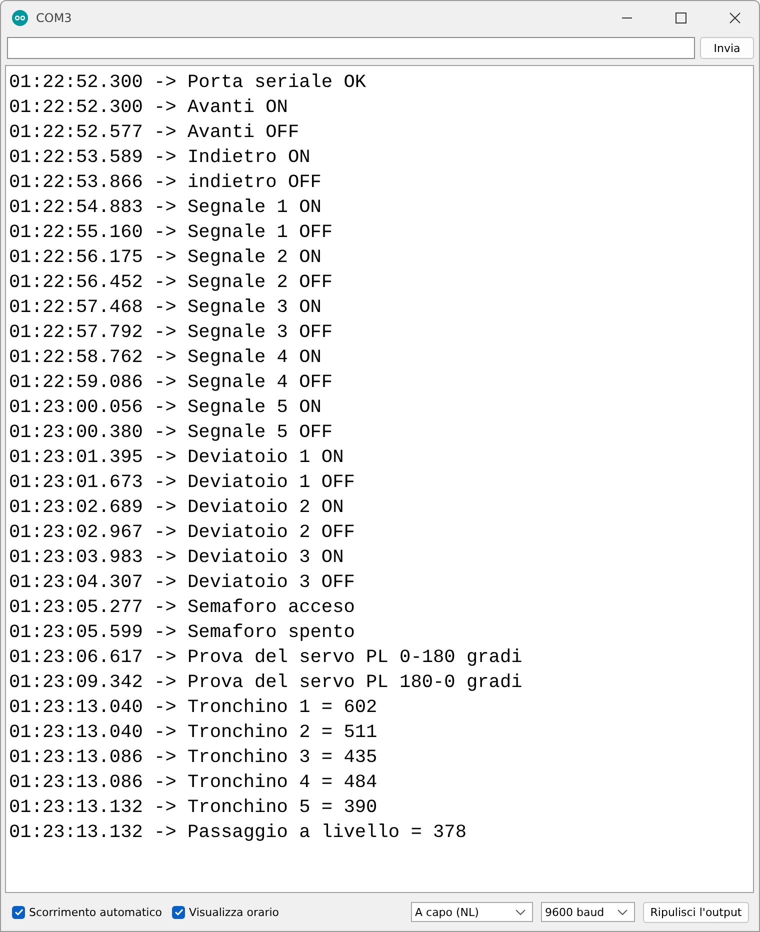 The height and width of the screenshot is (932, 760). What do you see at coordinates (266, 683) in the screenshot?
I see `log-line: 01:23:09.342 -> Prova del servo PL 180-0 gradi` at bounding box center [266, 683].